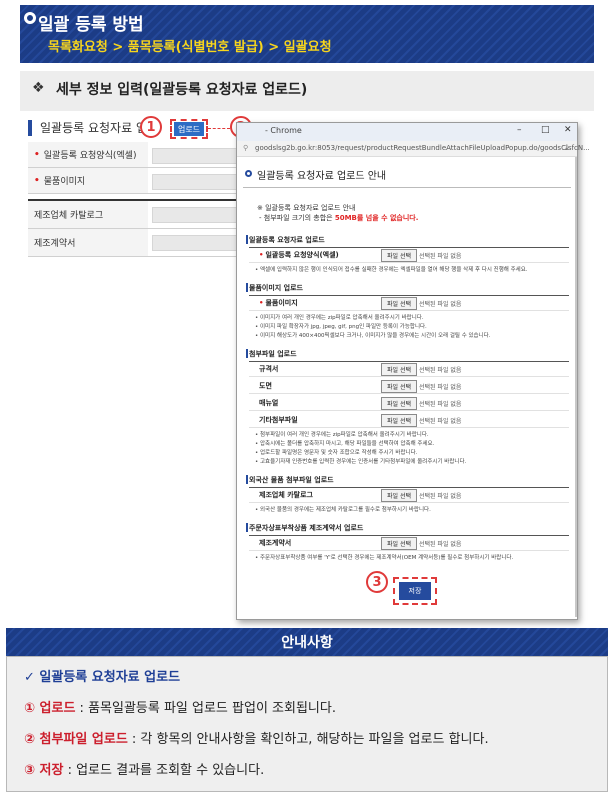 The width and height of the screenshot is (614, 796). I want to click on spec-upload-row: 규격서 파일 선택 선택된 파일 없음, so click(409, 369).